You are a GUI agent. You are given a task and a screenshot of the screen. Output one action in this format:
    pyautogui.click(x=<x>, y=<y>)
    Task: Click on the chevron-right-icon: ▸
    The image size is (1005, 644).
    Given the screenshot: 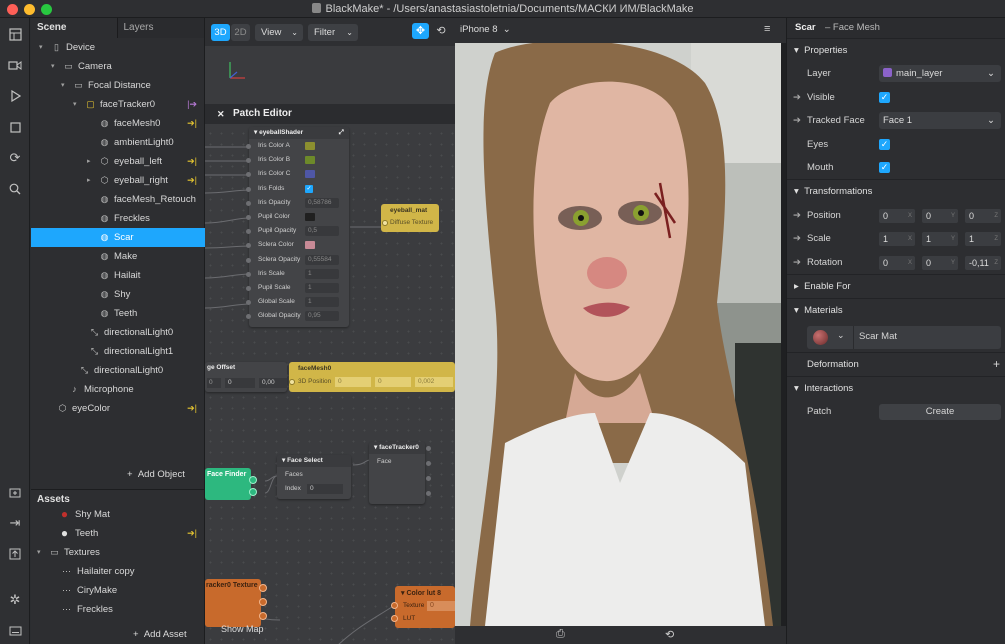 What is the action you would take?
    pyautogui.click(x=89, y=180)
    